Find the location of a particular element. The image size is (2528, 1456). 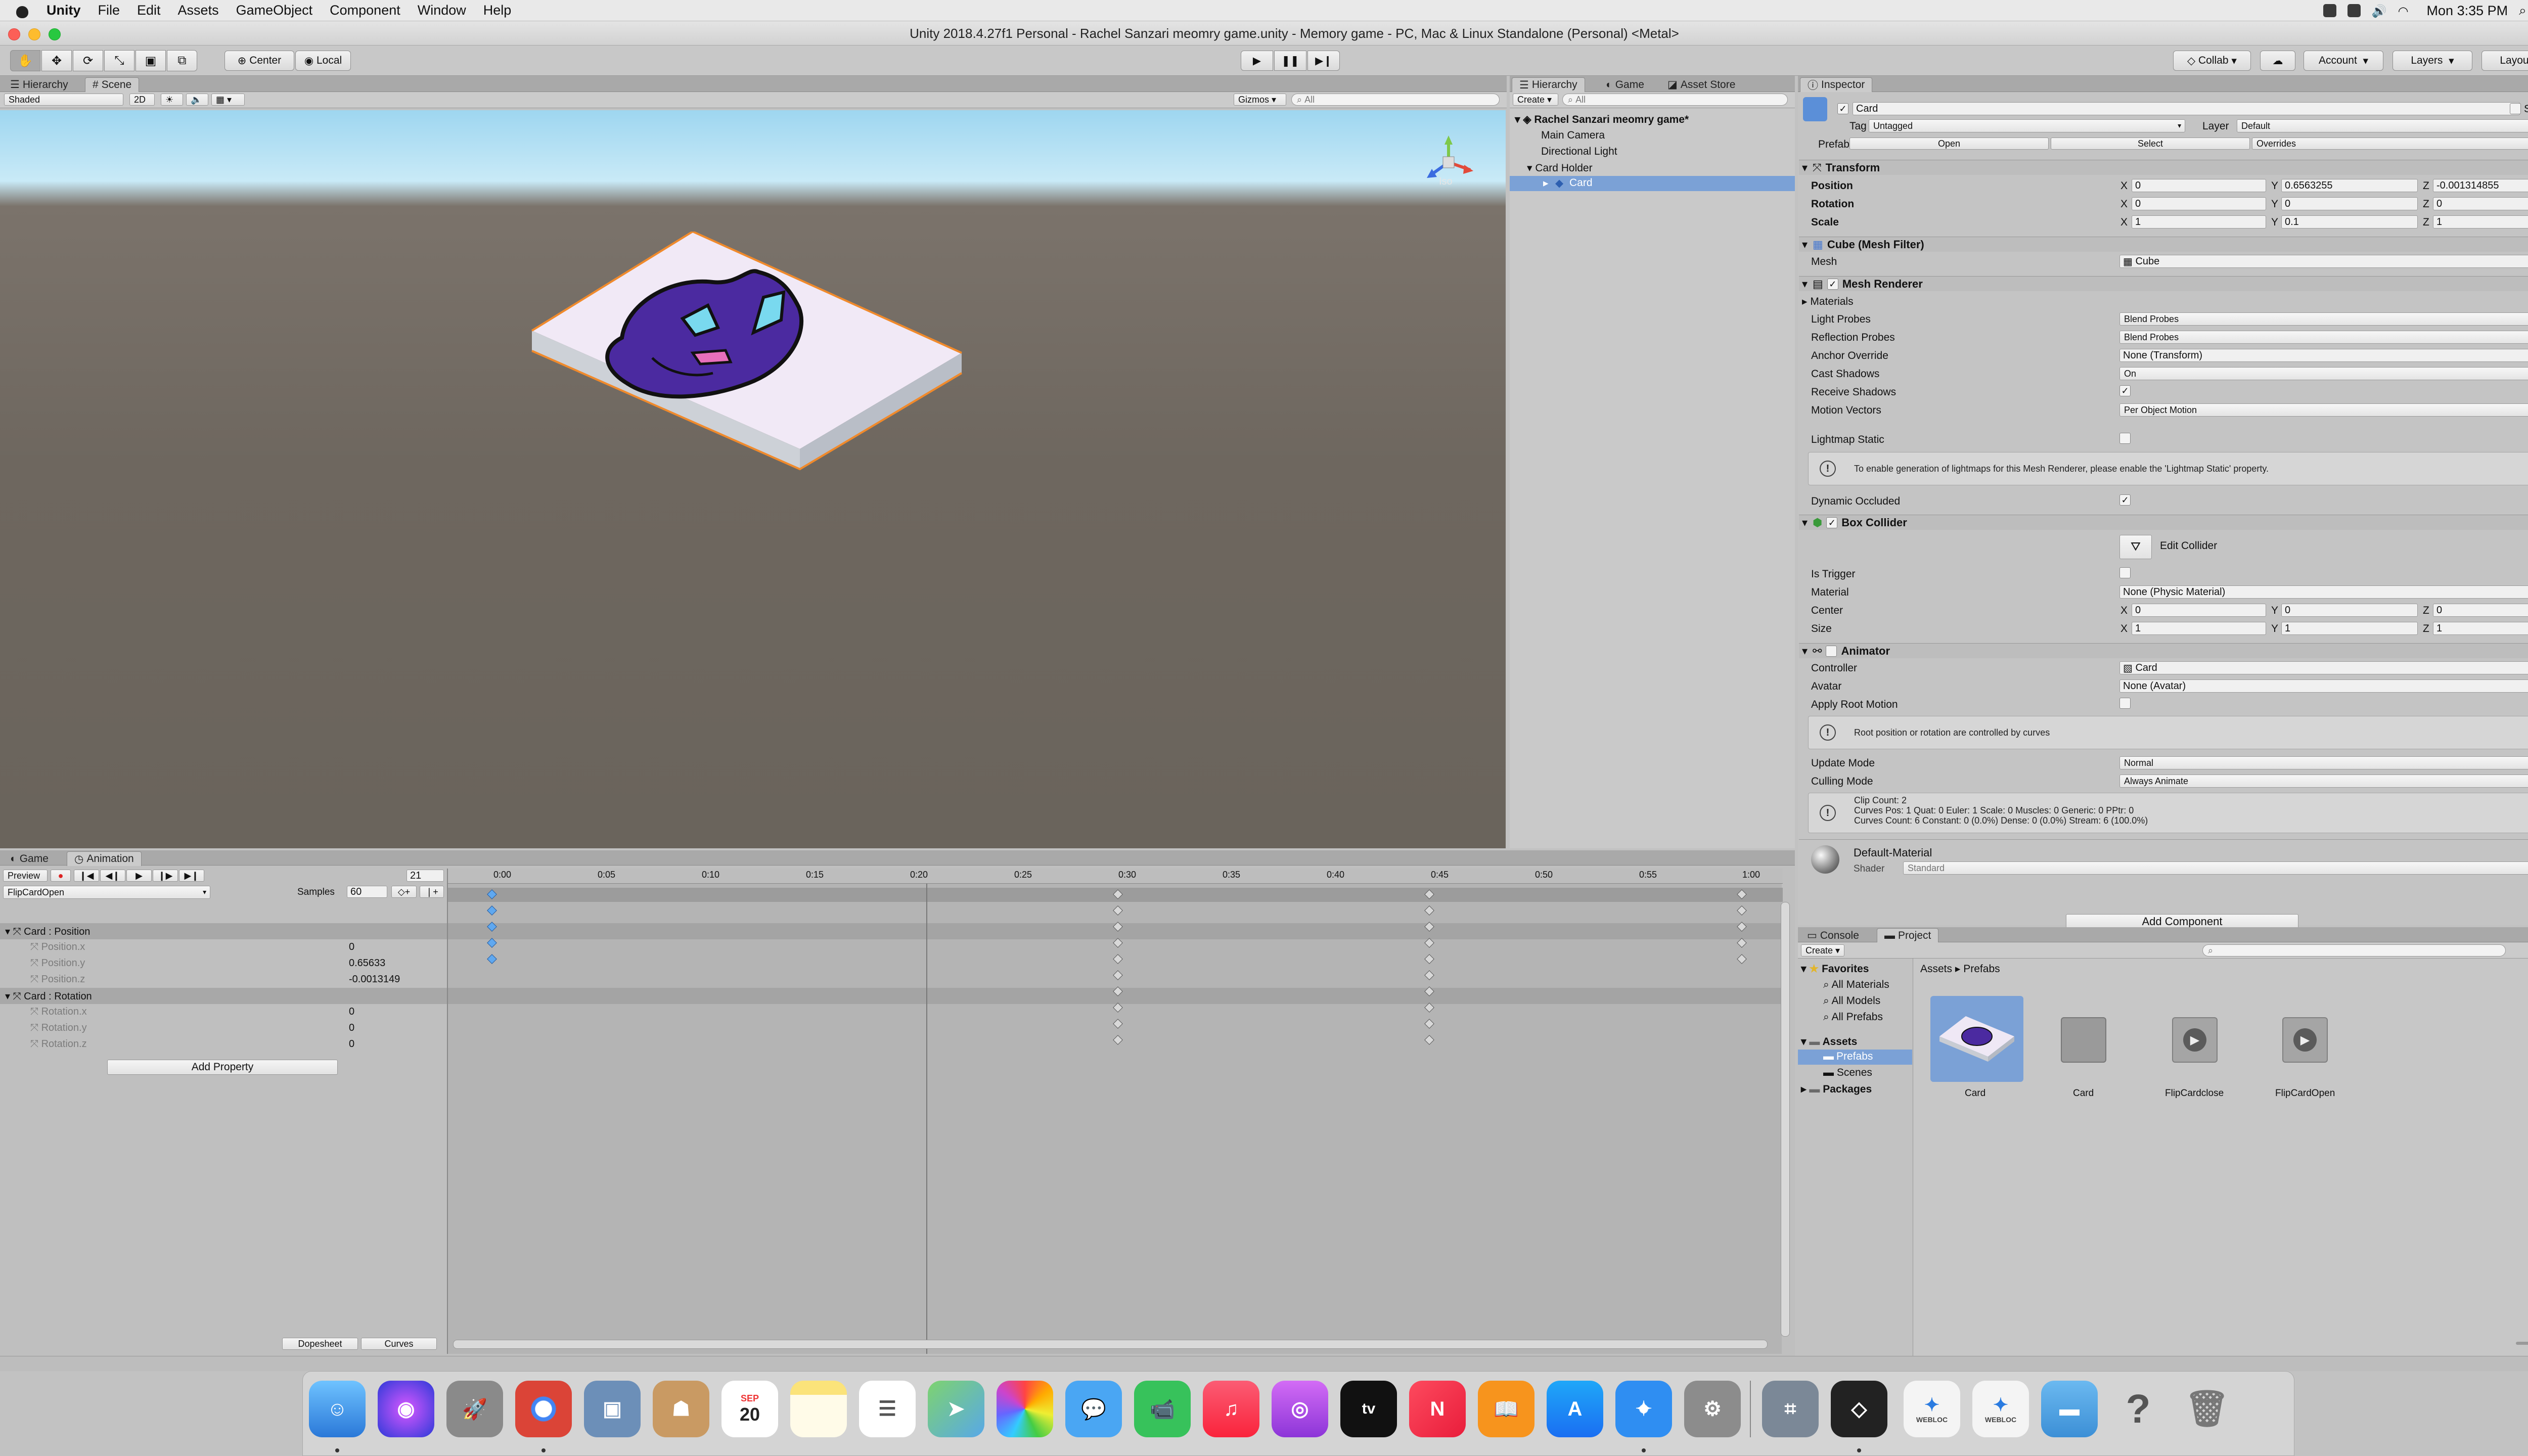

rotation-y-row: ⤧ Rotation.y is located at coordinates (59, 1028).